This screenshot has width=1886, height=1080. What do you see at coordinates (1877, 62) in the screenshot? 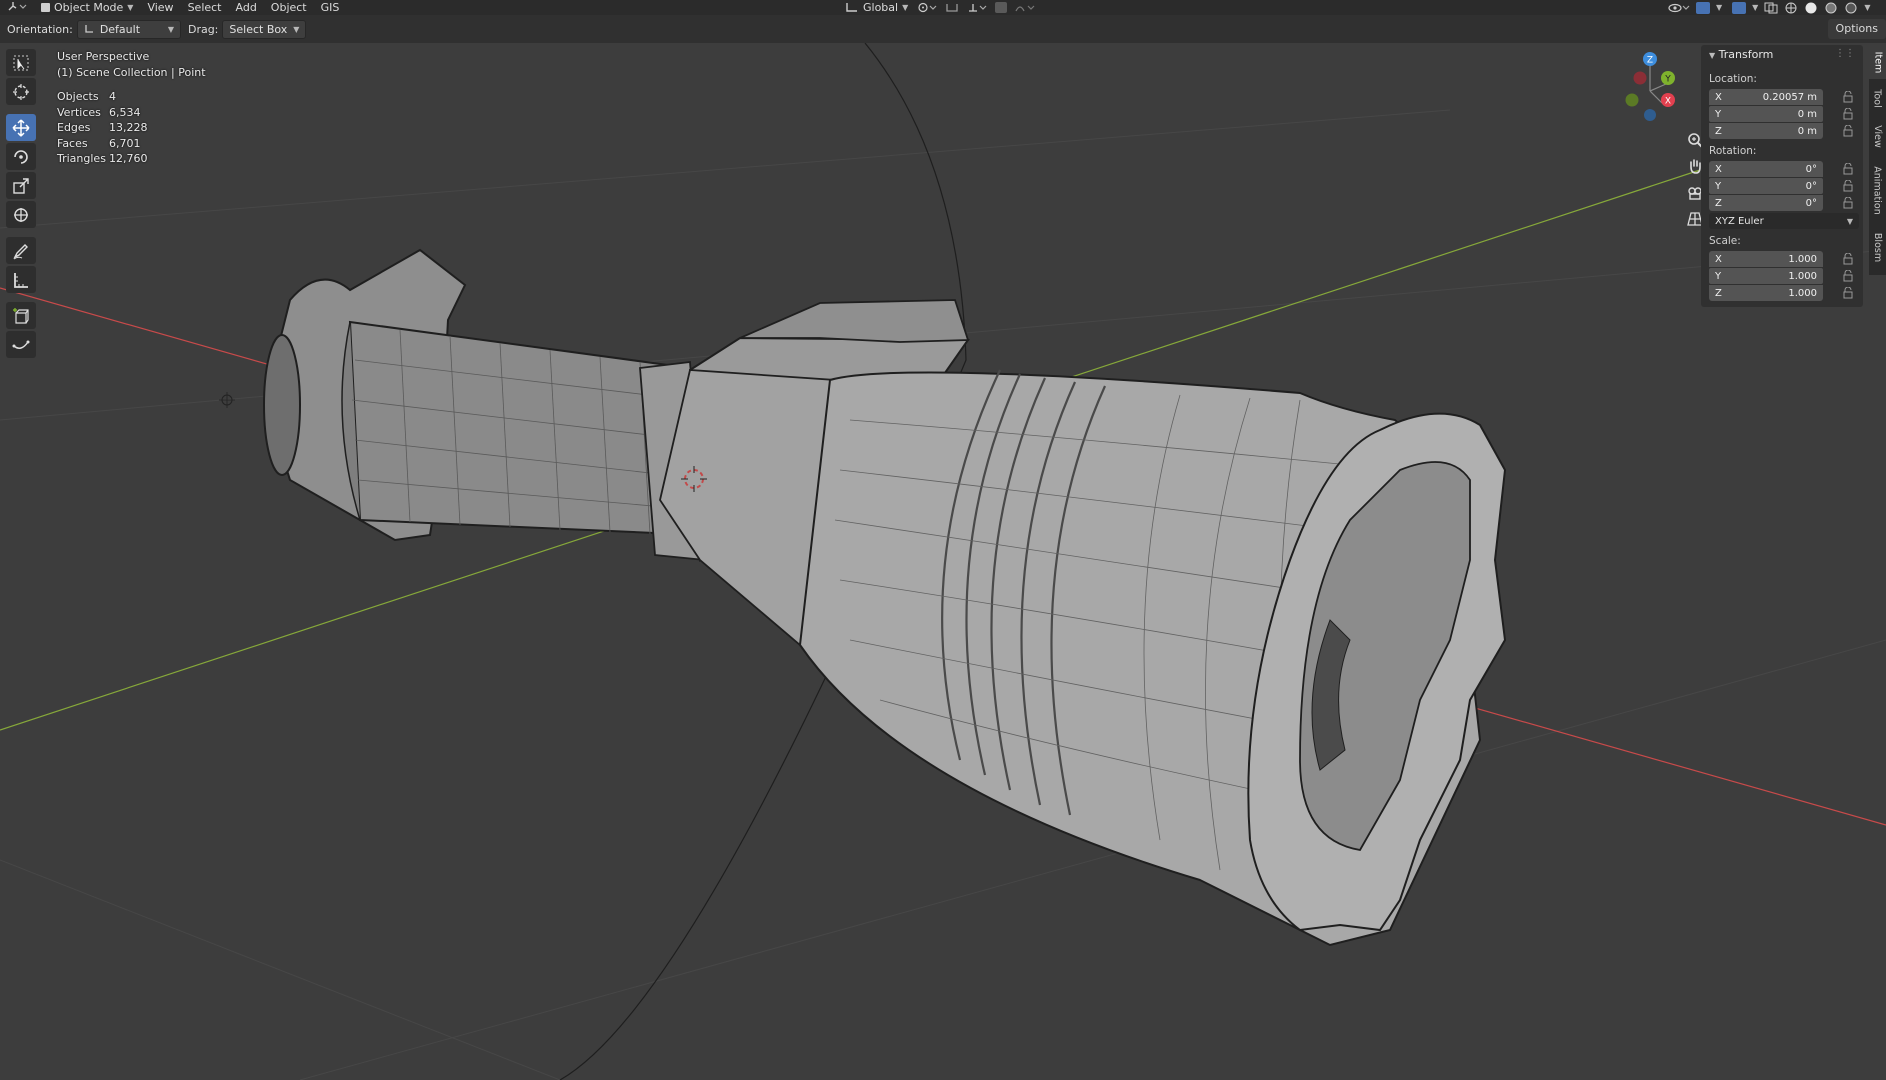
I see `tab-item: Item` at bounding box center [1877, 62].